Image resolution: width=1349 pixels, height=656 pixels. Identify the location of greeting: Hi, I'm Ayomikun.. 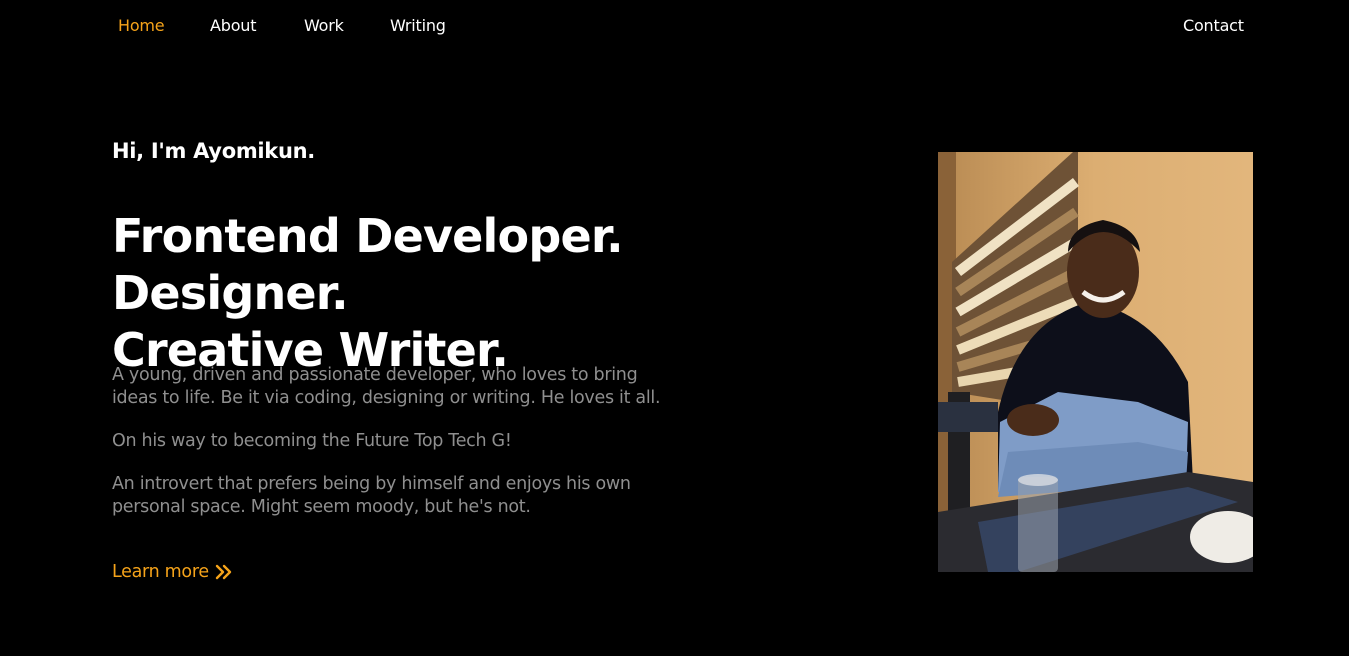
(213, 151).